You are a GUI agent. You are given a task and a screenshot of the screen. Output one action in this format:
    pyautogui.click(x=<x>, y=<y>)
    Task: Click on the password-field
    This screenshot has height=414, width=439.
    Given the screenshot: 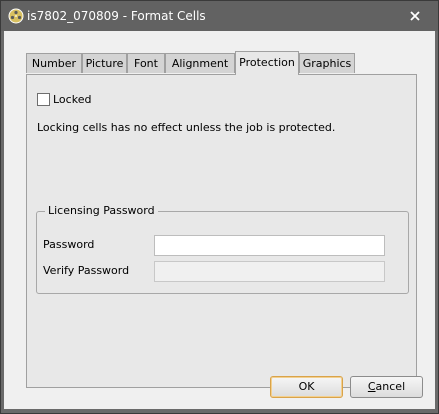 What is the action you would take?
    pyautogui.click(x=269, y=245)
    